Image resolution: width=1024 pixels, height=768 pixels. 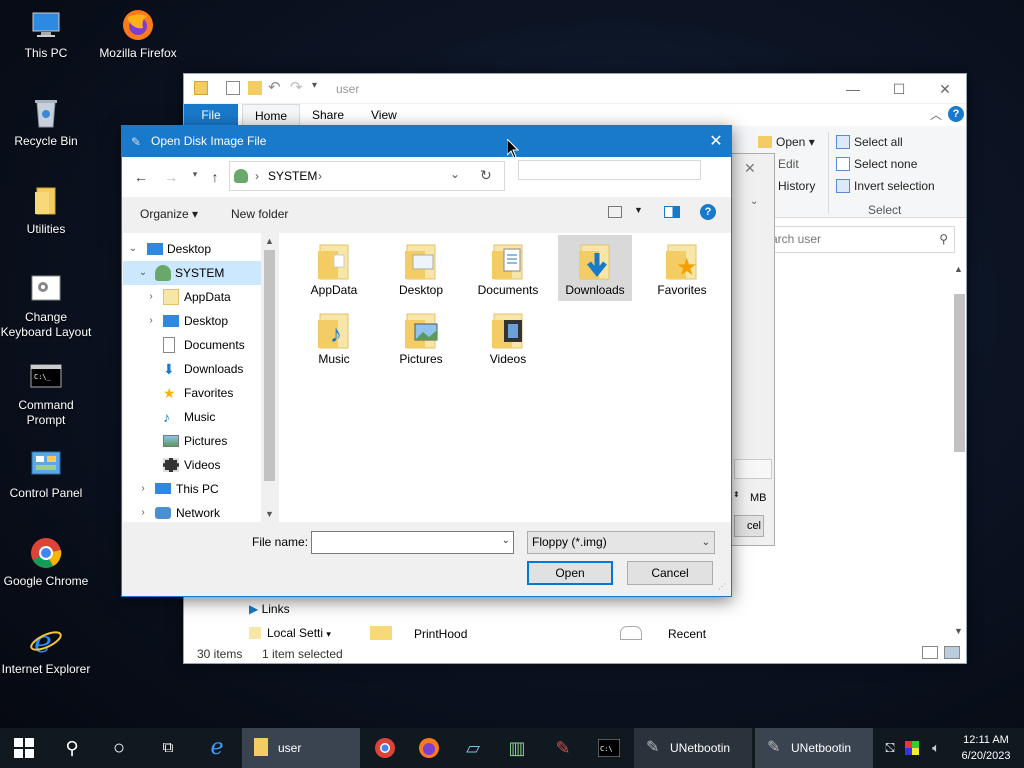 I want to click on tree-item-appdata: › AppData, so click(x=200, y=297).